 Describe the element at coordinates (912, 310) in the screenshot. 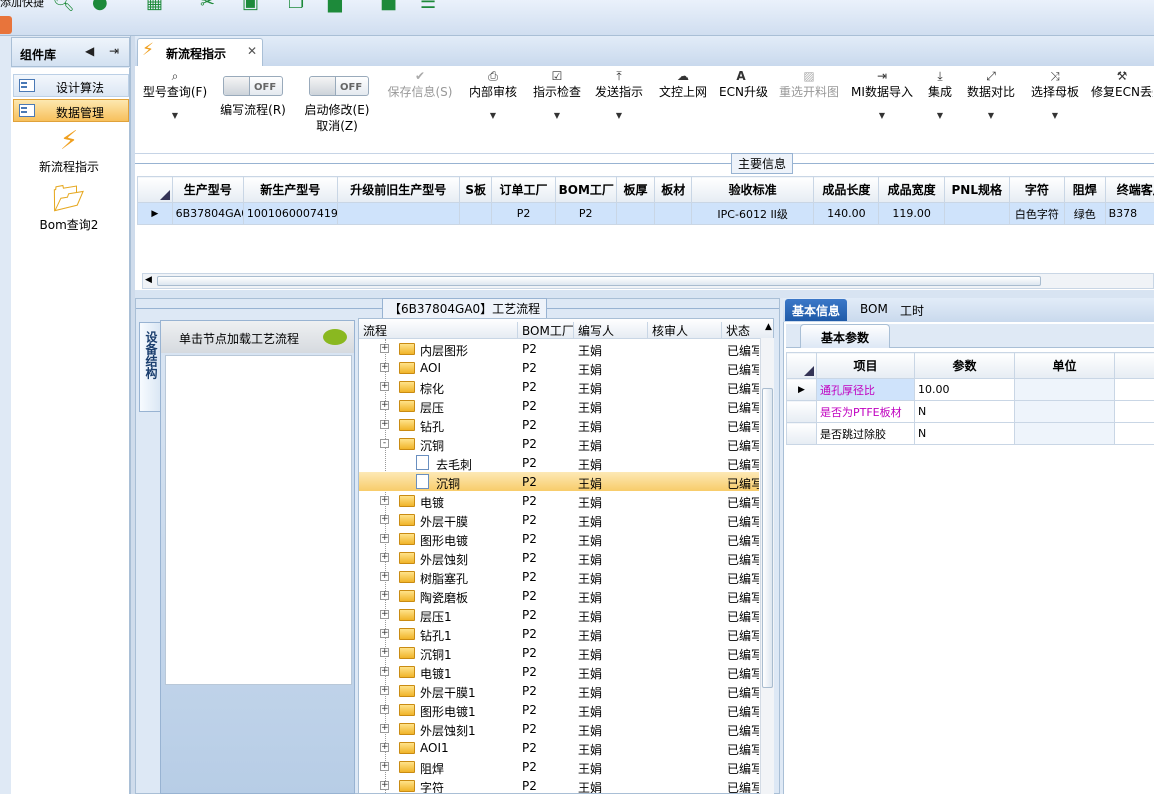

I see `tab-work-hours: 工时` at that location.